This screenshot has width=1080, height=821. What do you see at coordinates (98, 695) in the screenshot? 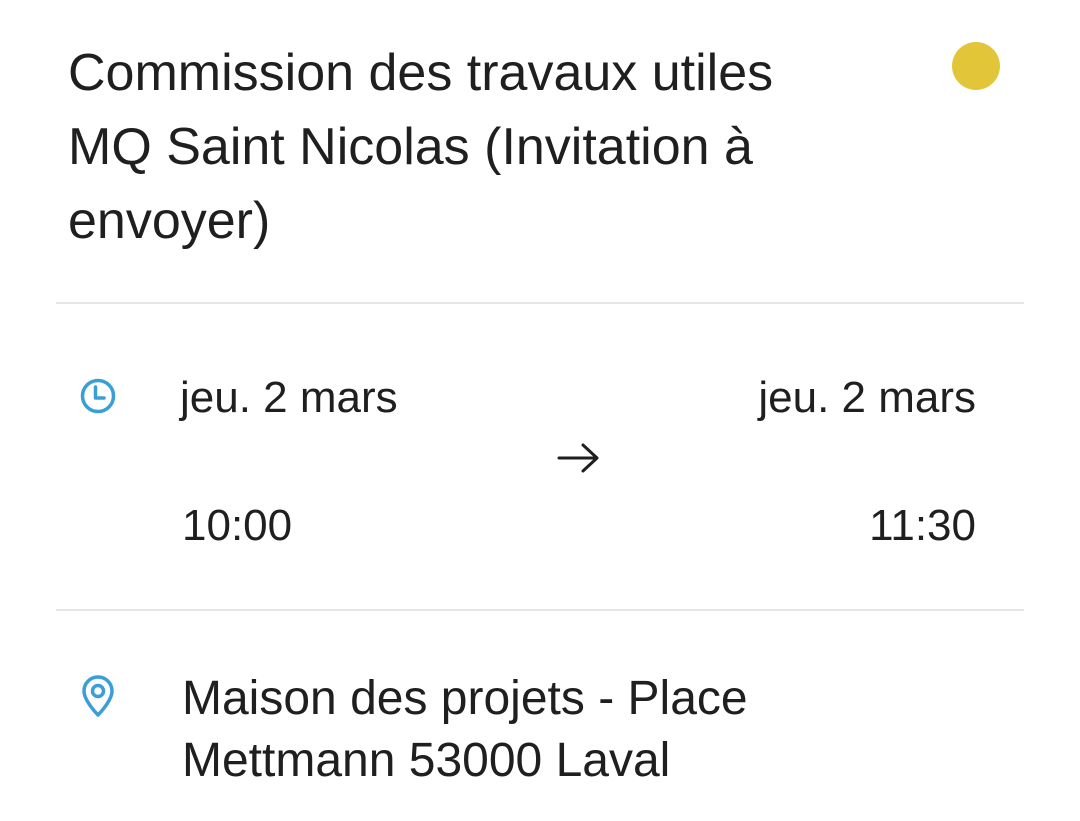
I see `location-pin-icon` at bounding box center [98, 695].